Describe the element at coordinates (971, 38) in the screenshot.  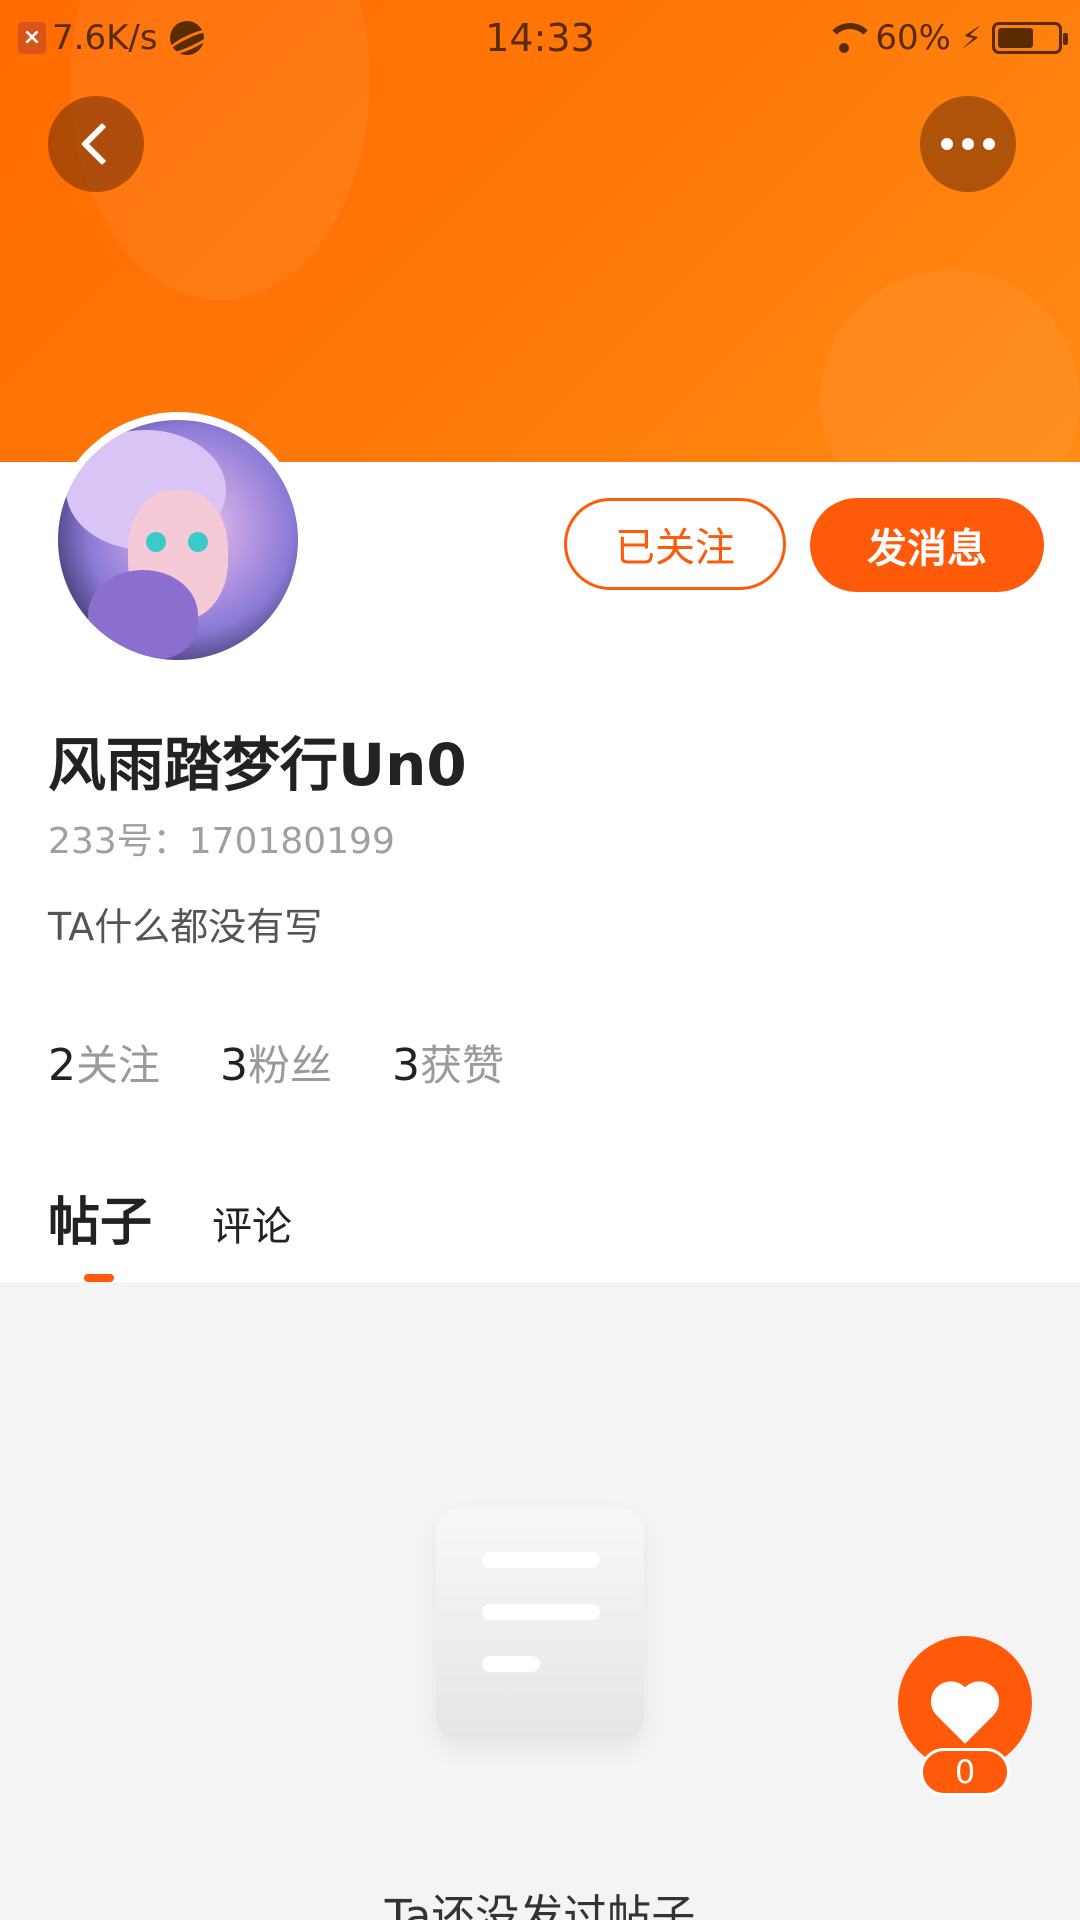
I see `charging-icon: ⚡` at that location.